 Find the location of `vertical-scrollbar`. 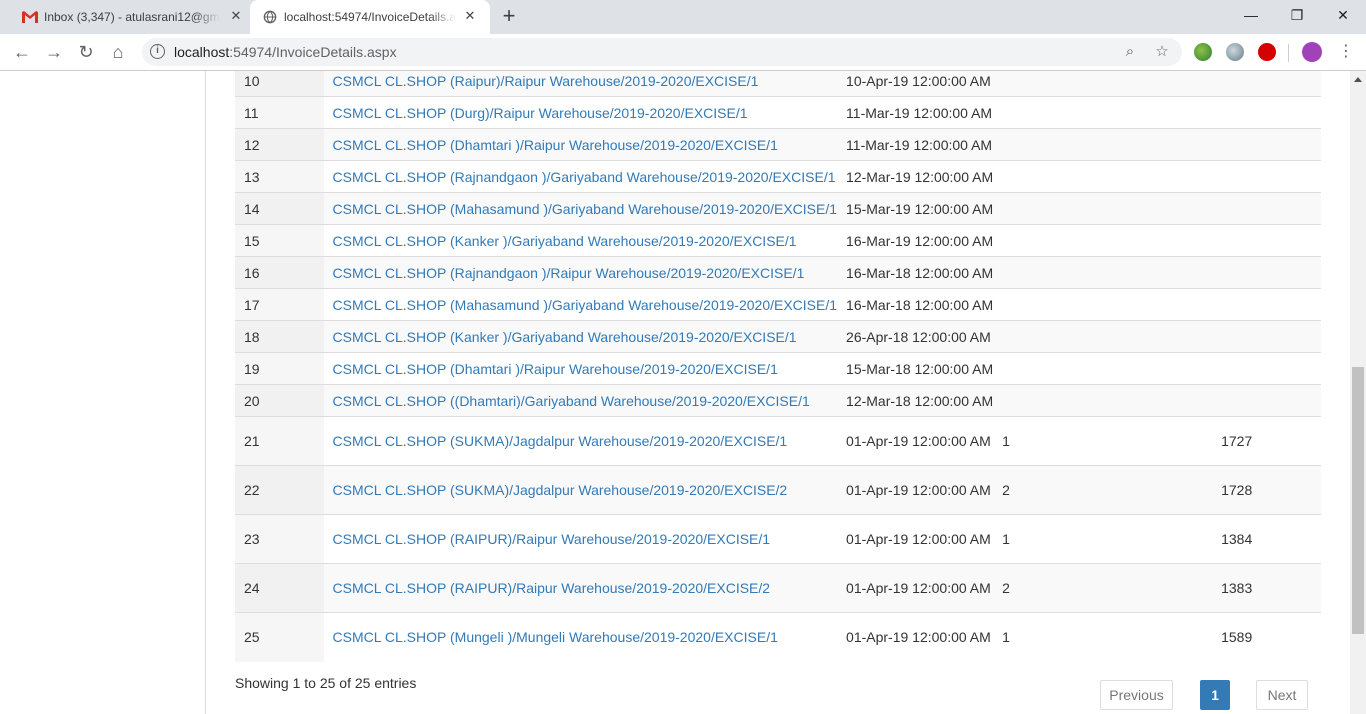

vertical-scrollbar is located at coordinates (1358, 392).